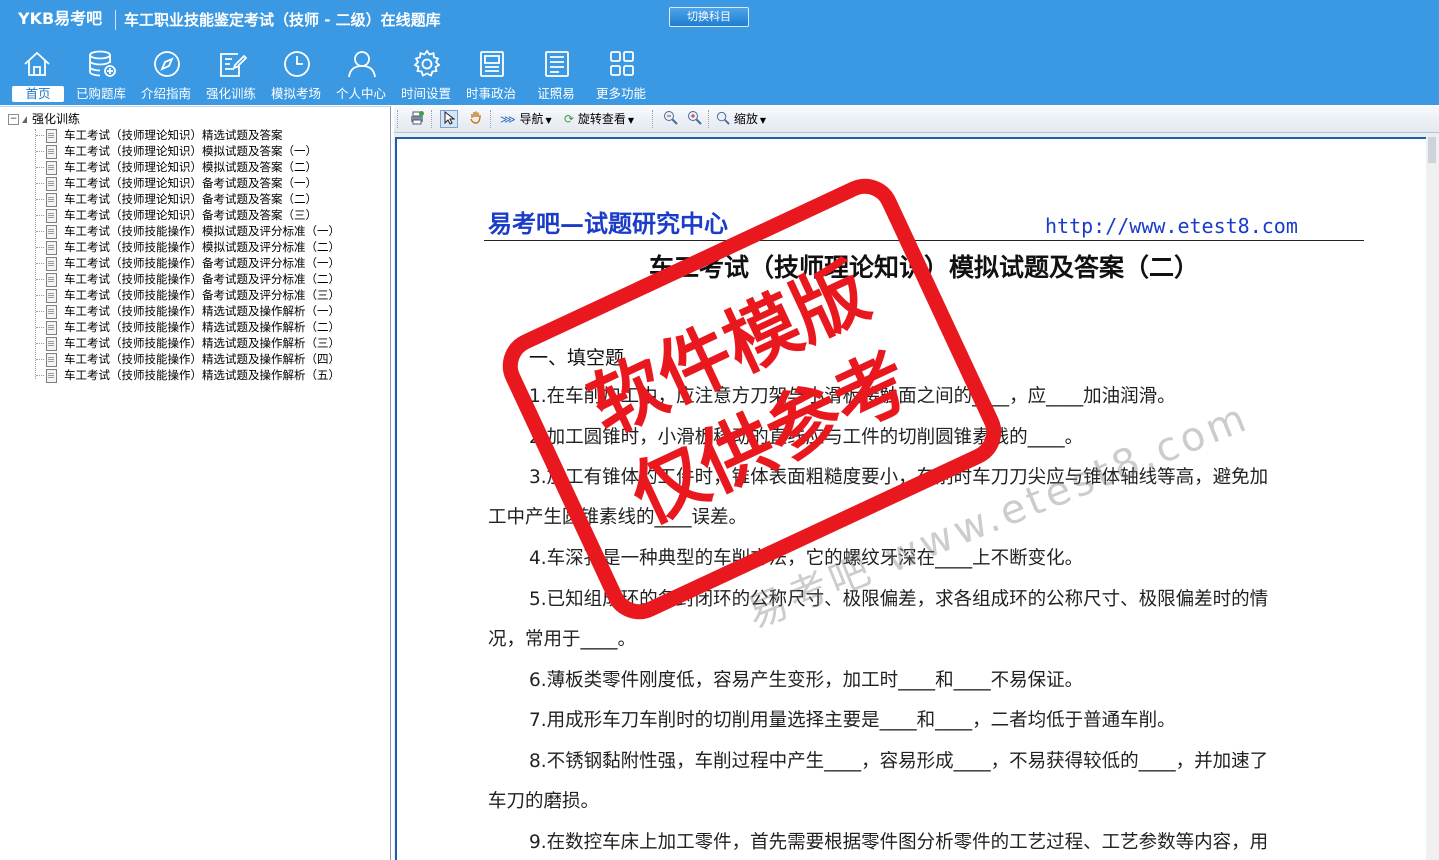 The width and height of the screenshot is (1439, 860). I want to click on collapse-icon: −, so click(13, 119).